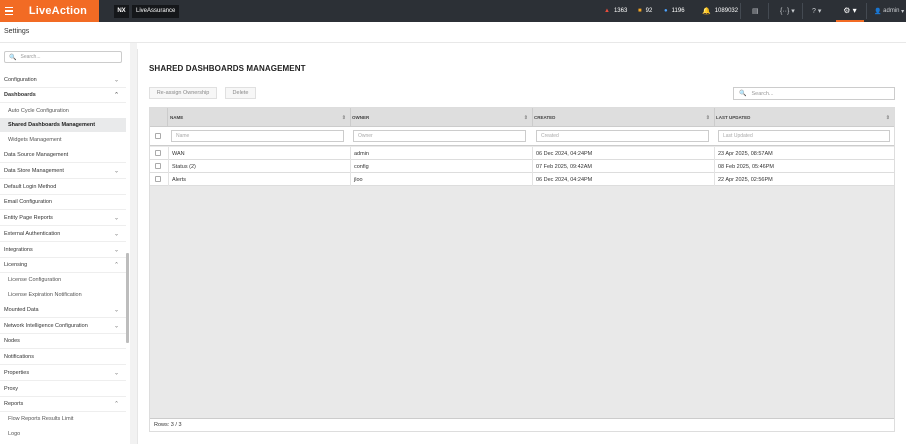 The height and width of the screenshot is (444, 906). Describe the element at coordinates (615, 11) in the screenshot. I see `critical-alerts-count: ▲ 1363` at that location.